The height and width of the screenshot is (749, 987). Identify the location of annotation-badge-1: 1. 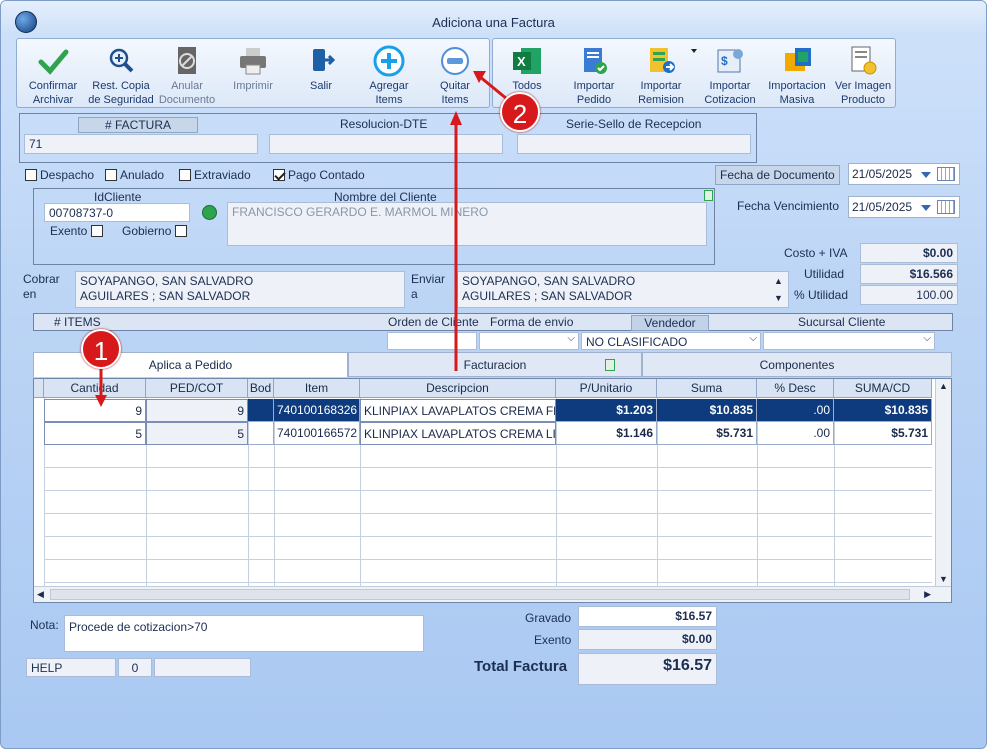
(101, 349).